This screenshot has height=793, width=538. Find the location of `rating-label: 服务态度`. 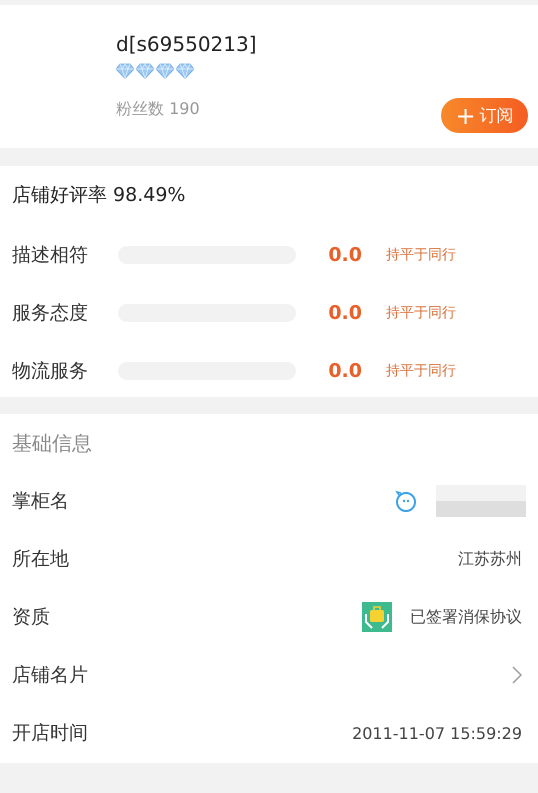

rating-label: 服务态度 is located at coordinates (50, 313).